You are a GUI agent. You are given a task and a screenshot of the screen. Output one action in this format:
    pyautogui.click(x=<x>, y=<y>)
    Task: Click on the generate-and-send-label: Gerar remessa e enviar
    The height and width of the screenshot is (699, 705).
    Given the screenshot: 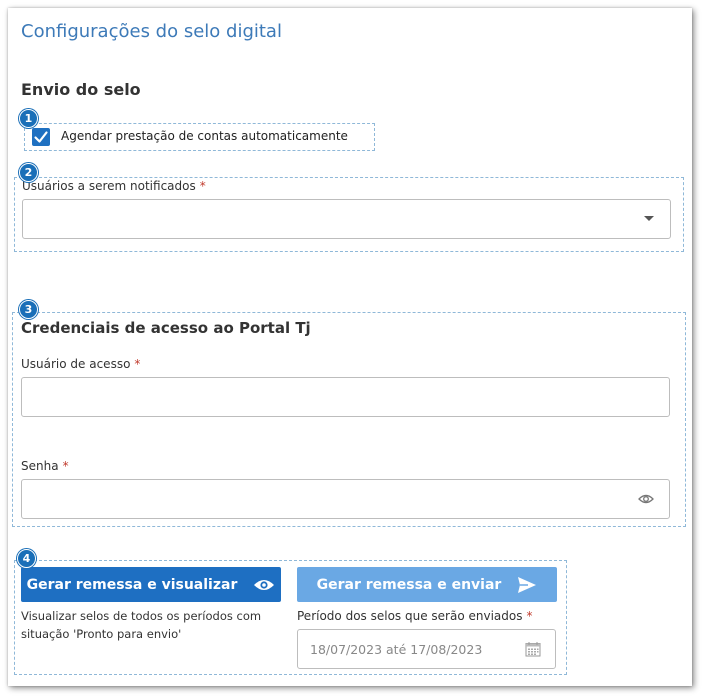 What is the action you would take?
    pyautogui.click(x=409, y=584)
    